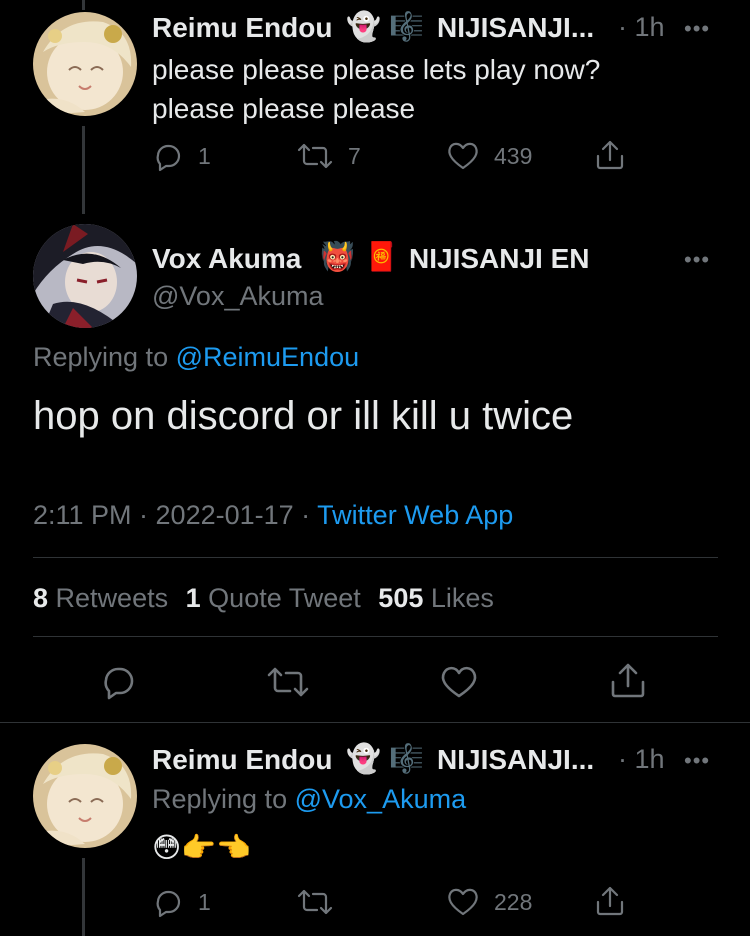 This screenshot has height=936, width=750. Describe the element at coordinates (238, 296) in the screenshot. I see `main-handle: @Vox_Akuma` at that location.